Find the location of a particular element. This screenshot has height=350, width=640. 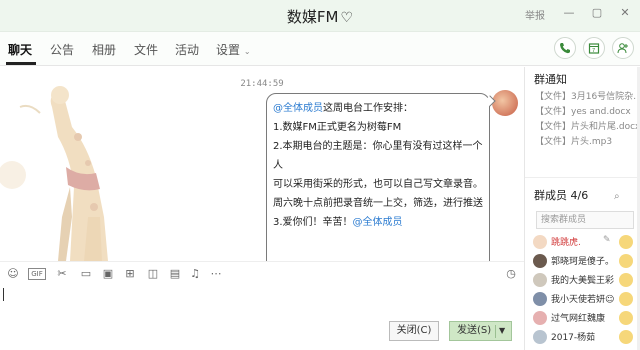

member-item: 我小天使若妍☺ is located at coordinates (584, 299).